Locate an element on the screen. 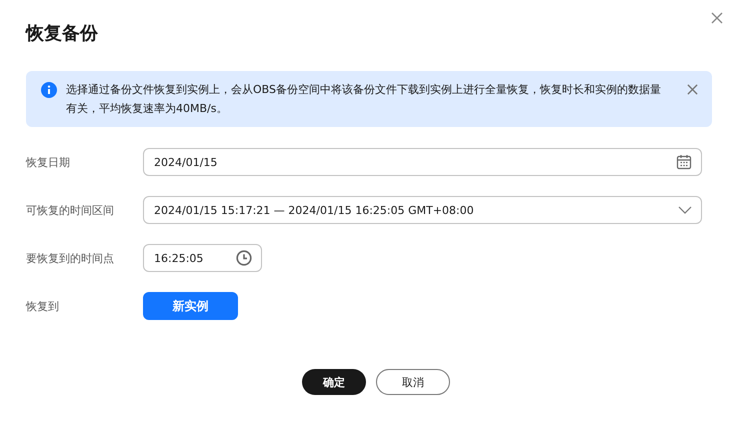 This screenshot has height=425, width=735. field-label: 可恢复的时间区间 is located at coordinates (70, 210).